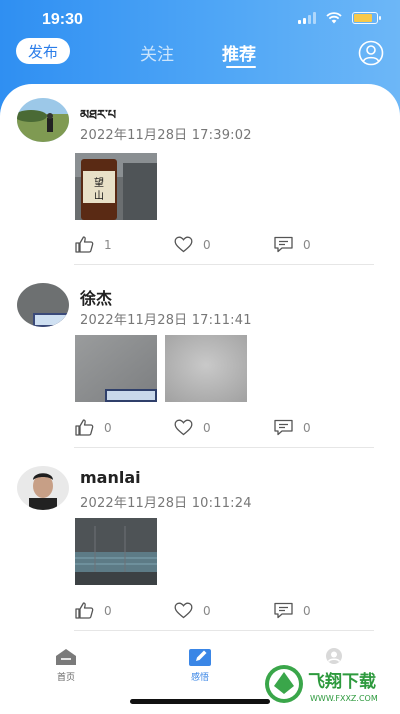 The height and width of the screenshot is (714, 400). I want to click on tab-insights-label: 感悟, so click(199, 678).